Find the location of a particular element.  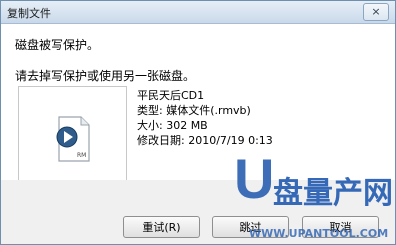

realmedia-file-icon: RM is located at coordinates (73, 139).